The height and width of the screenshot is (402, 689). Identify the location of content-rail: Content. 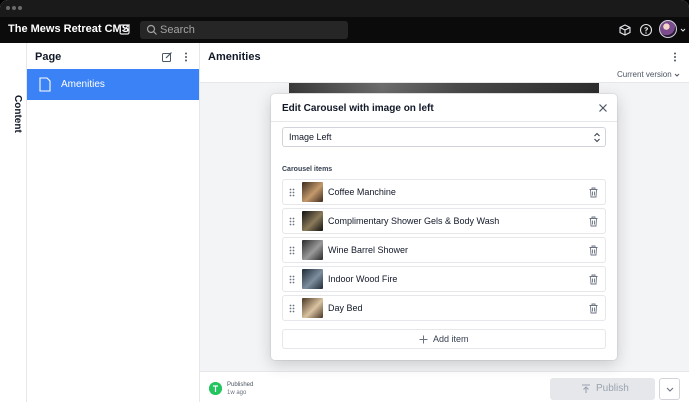
(13, 222).